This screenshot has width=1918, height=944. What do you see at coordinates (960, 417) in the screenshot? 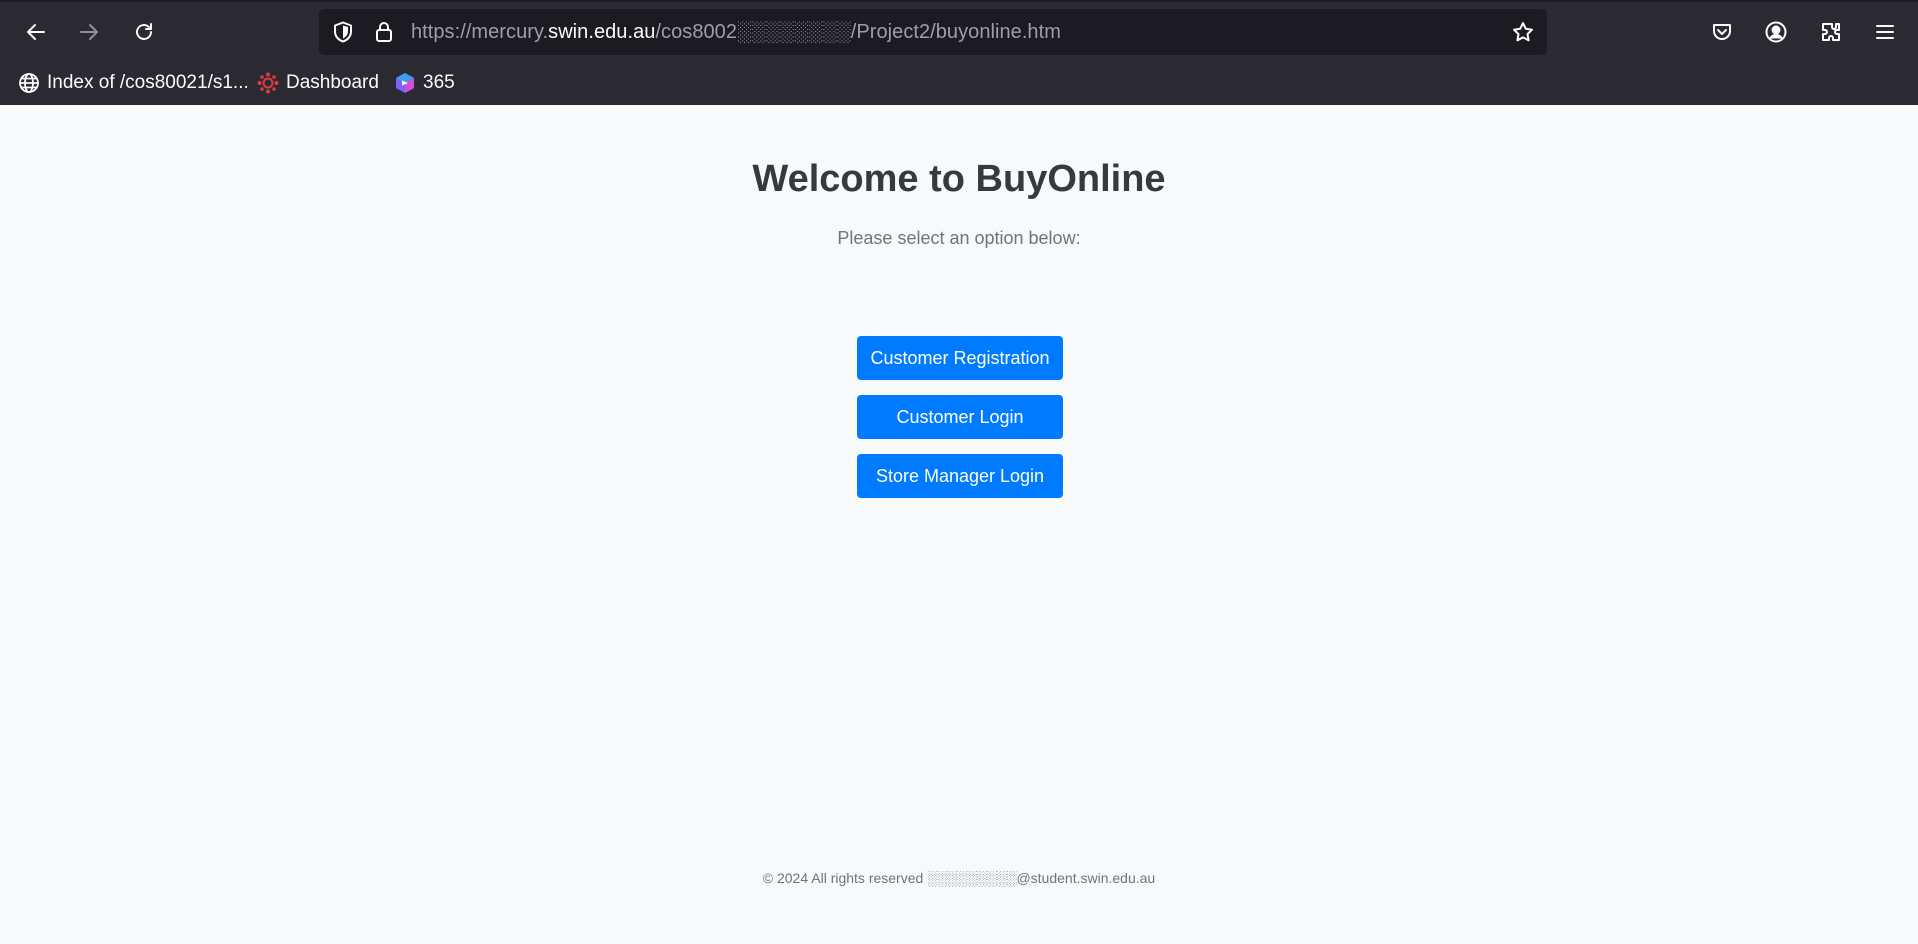
I see `customer-login-button: Customer Login` at bounding box center [960, 417].